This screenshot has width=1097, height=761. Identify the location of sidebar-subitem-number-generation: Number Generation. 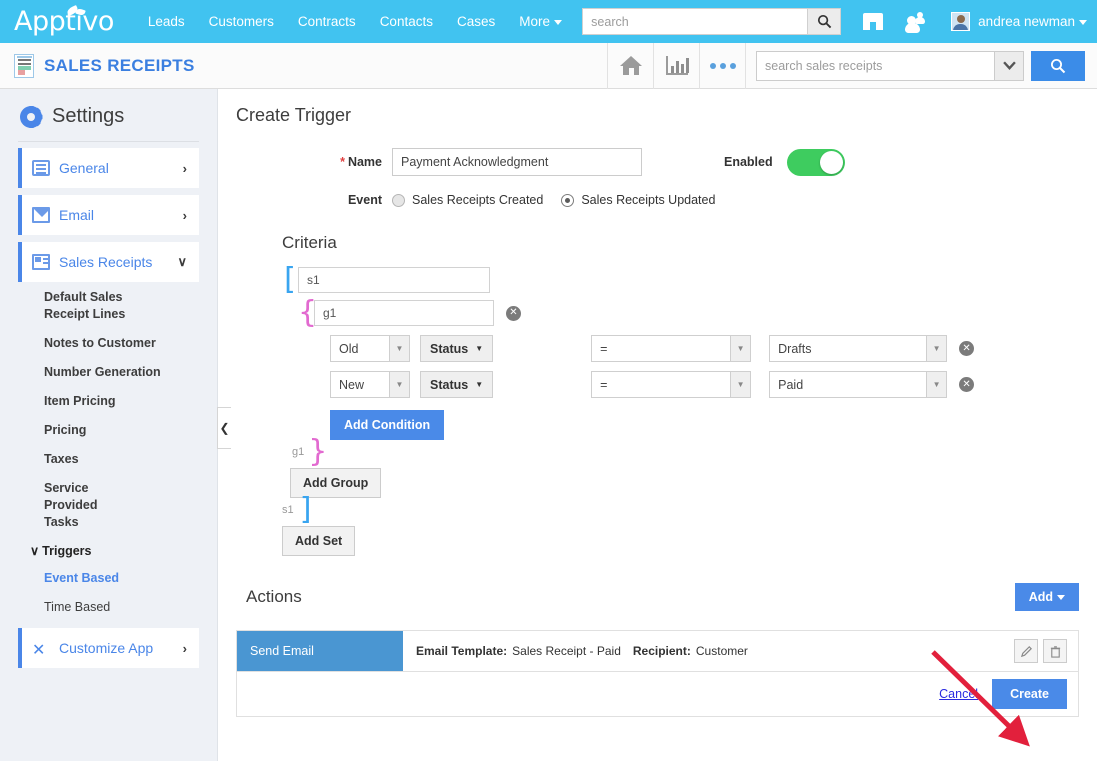
(108, 372).